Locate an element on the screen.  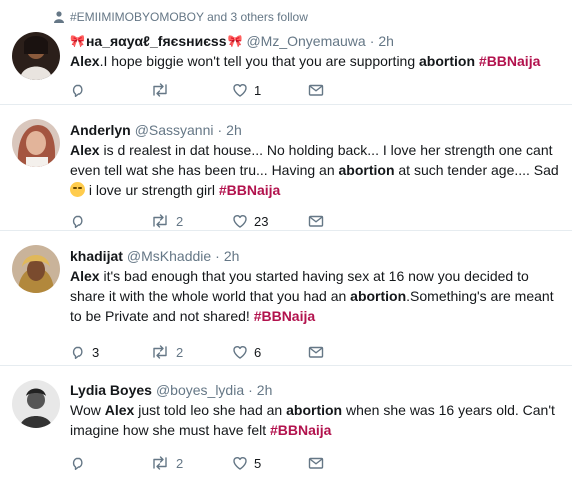
social-context: #EMIIMIMOBYOMOBOY and 3 others follow is located at coordinates (181, 17).